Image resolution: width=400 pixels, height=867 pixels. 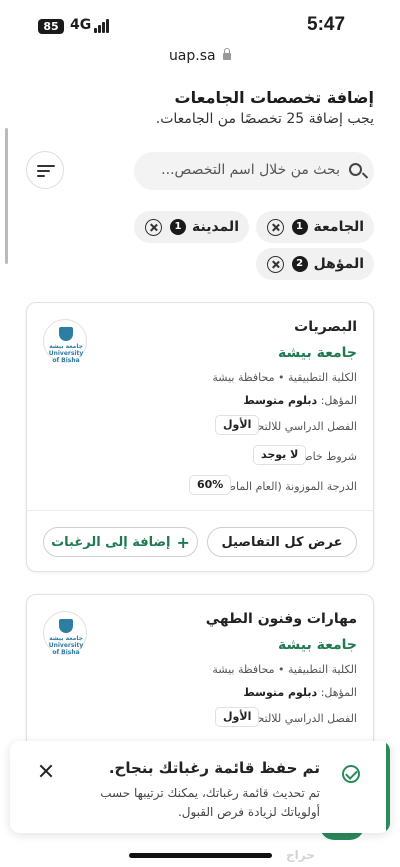 I want to click on chip-label: الجامعة, so click(x=338, y=227).